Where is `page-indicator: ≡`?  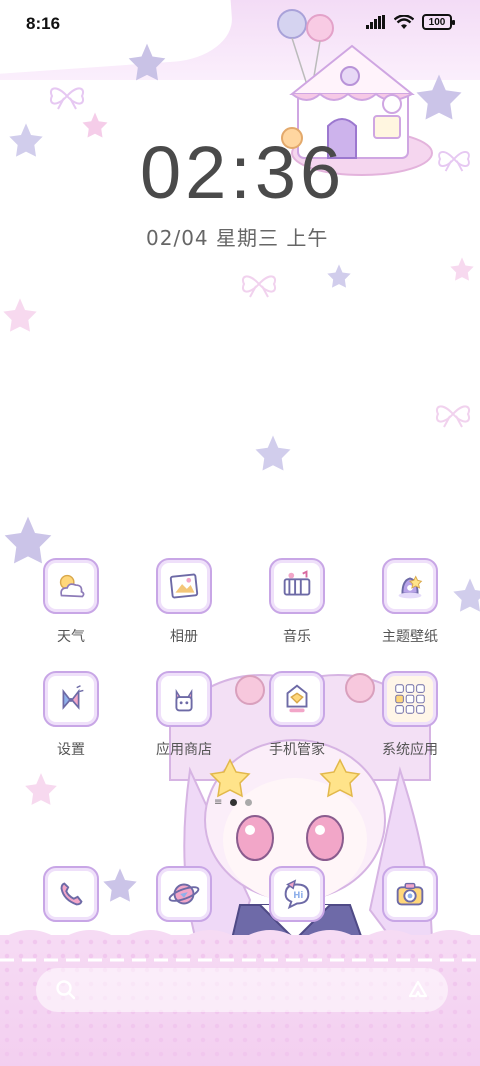 page-indicator: ≡ is located at coordinates (233, 802).